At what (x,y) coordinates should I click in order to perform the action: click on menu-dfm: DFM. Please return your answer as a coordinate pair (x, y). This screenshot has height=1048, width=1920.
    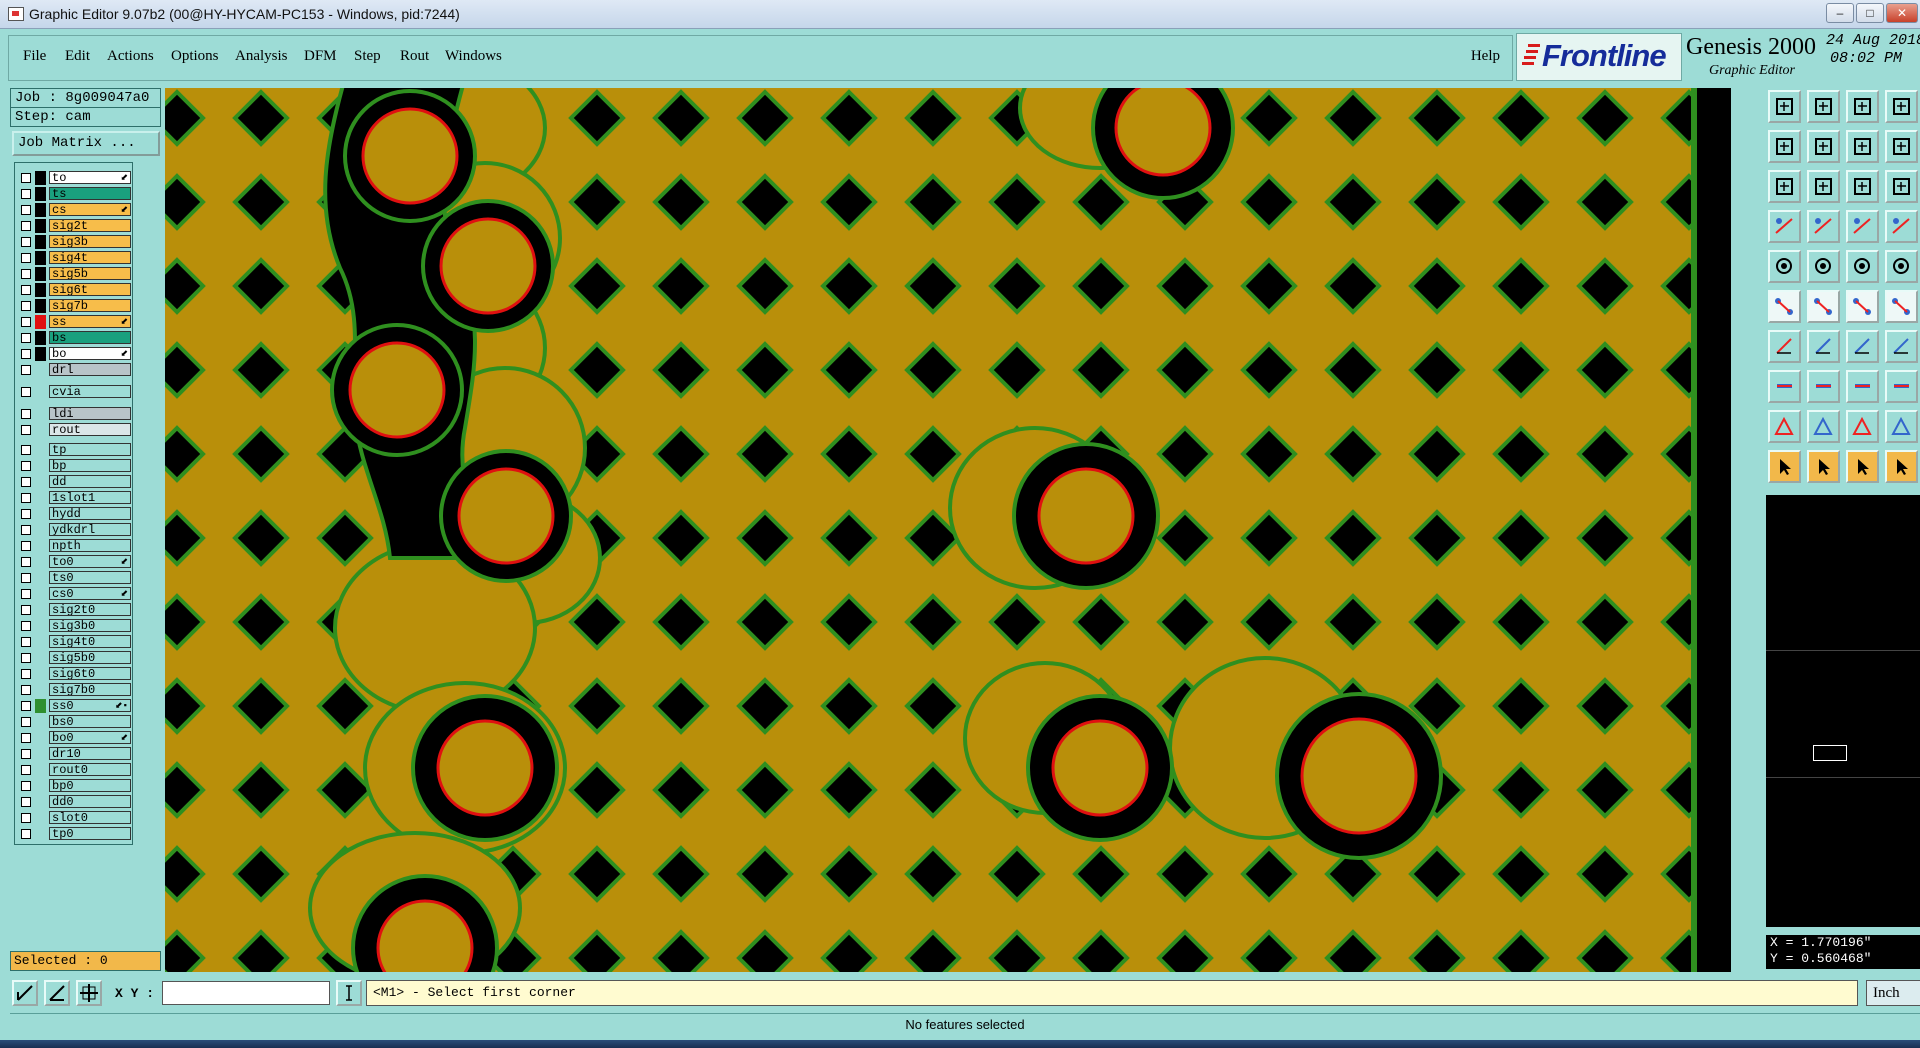
    Looking at the image, I should click on (320, 56).